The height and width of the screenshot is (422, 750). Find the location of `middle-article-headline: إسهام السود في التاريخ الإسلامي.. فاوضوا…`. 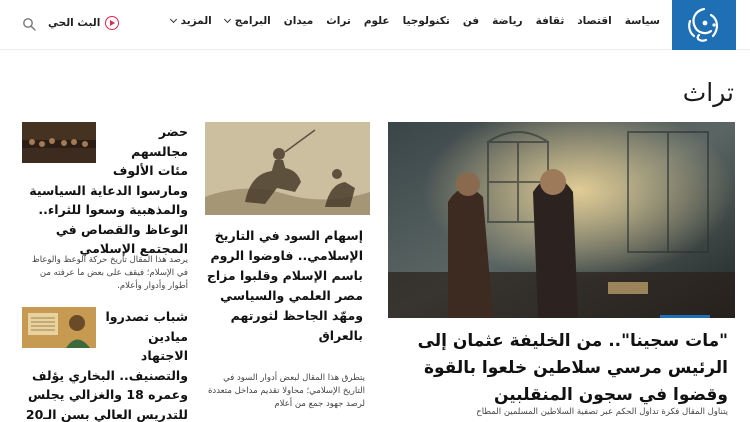

middle-article-headline: إسهام السود في التاريخ الإسلامي.. فاوضوا… is located at coordinates (284, 286).